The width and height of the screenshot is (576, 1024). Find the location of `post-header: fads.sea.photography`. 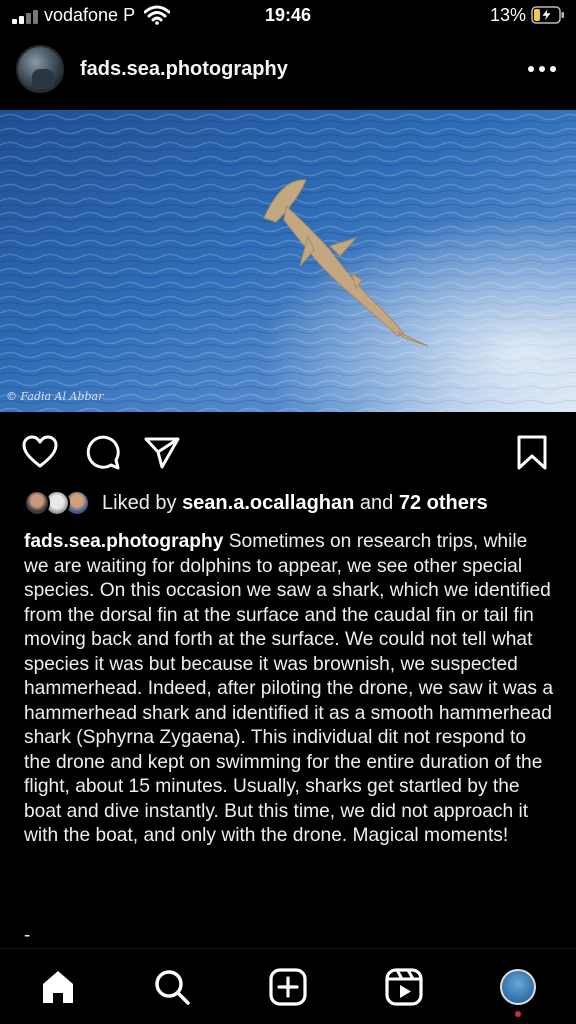

post-header: fads.sea.photography is located at coordinates (288, 70).